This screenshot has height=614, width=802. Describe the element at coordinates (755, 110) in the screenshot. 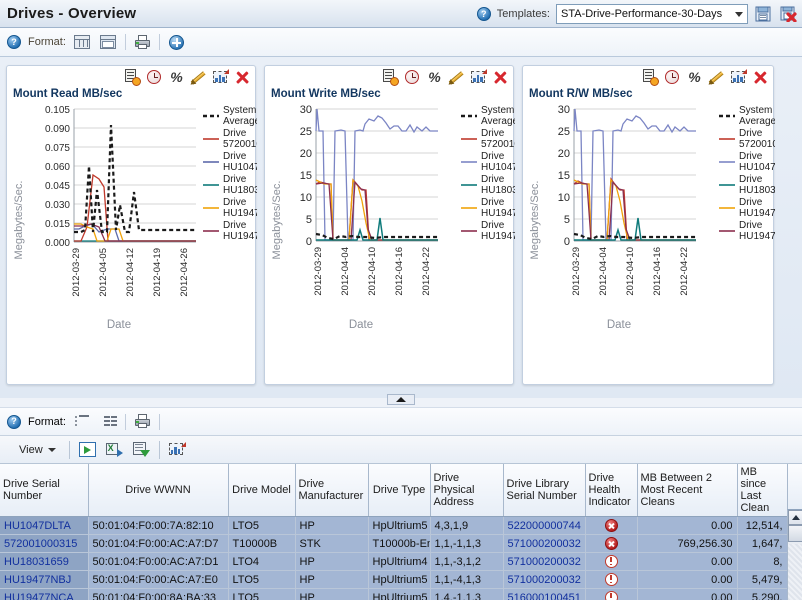

I see `svg-text: System` at that location.